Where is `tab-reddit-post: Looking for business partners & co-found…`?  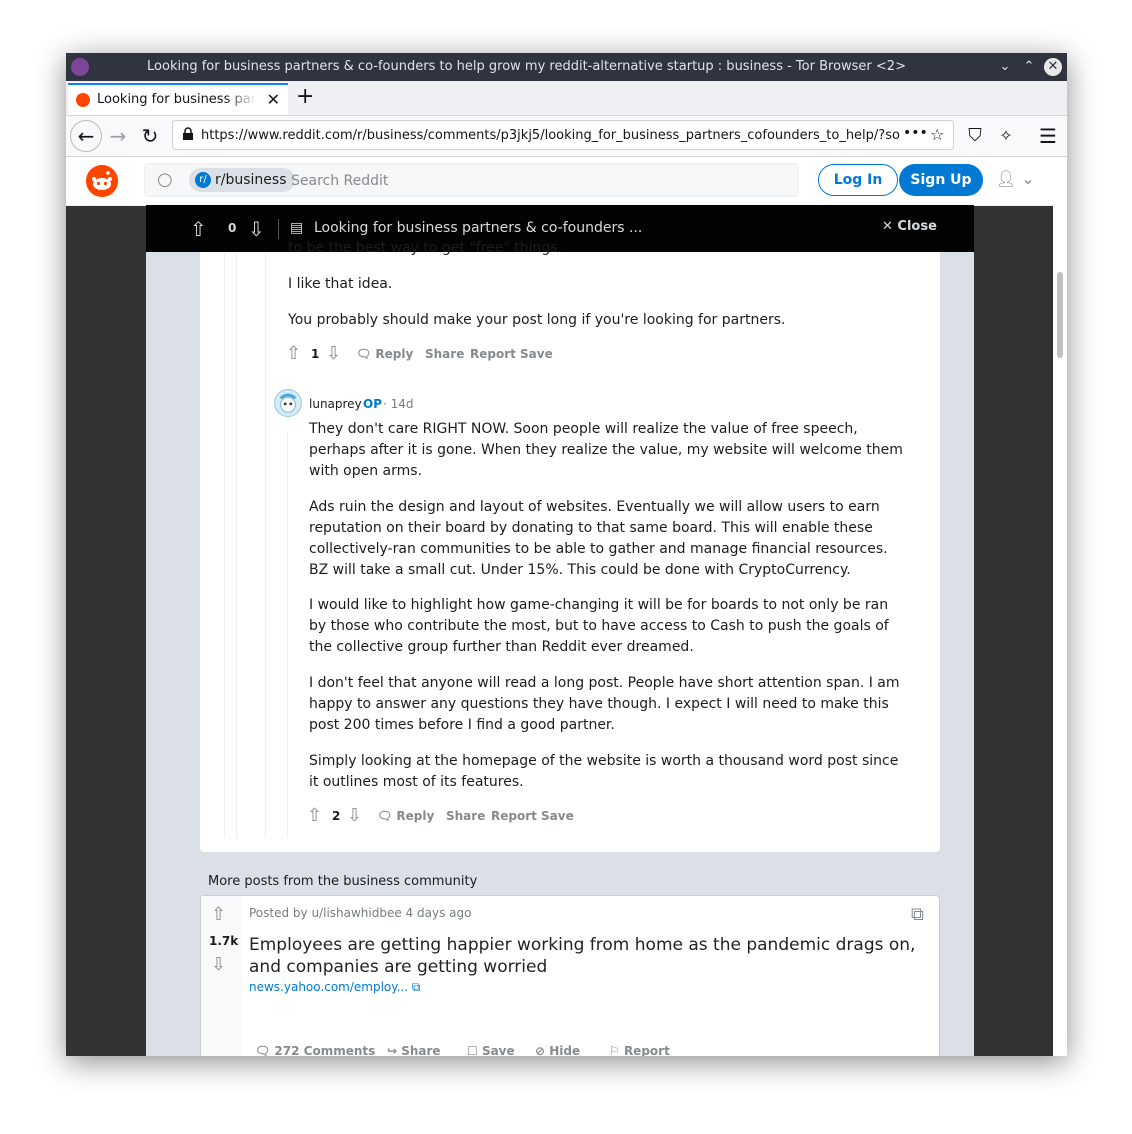 tab-reddit-post: Looking for business partners & co-found… is located at coordinates (178, 99).